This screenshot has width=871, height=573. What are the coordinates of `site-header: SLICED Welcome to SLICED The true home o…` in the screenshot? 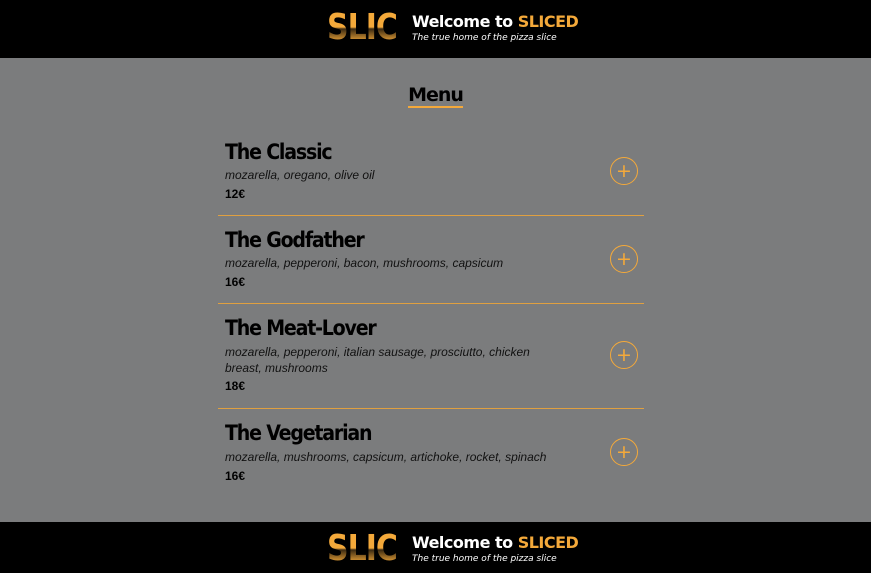 It's located at (435, 29).